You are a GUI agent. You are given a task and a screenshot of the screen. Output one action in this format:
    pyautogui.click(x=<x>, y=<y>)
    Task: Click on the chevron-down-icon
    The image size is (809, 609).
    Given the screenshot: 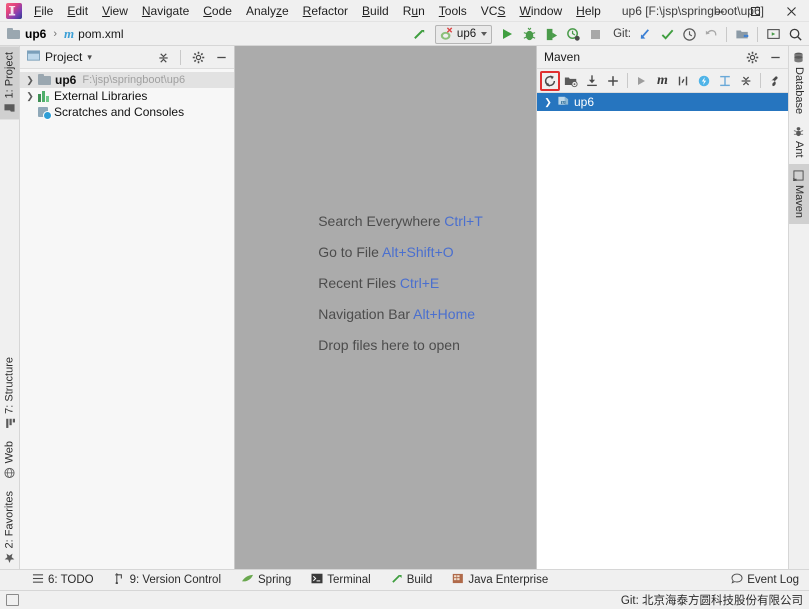 What is the action you would take?
    pyautogui.click(x=484, y=34)
    